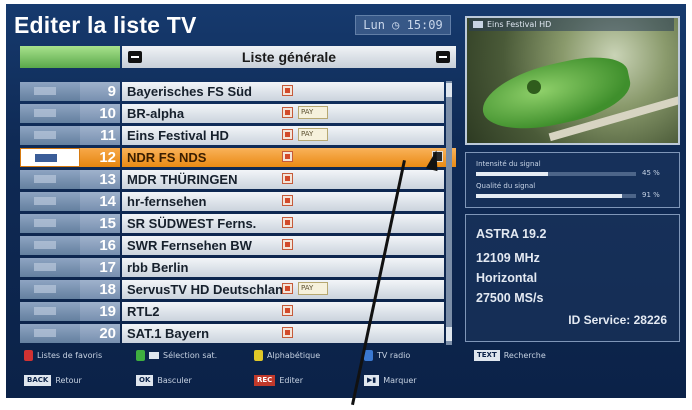 Image resolution: width=692 pixels, height=410 pixels. Describe the element at coordinates (100, 157) in the screenshot. I see `channel-number: 12` at that location.